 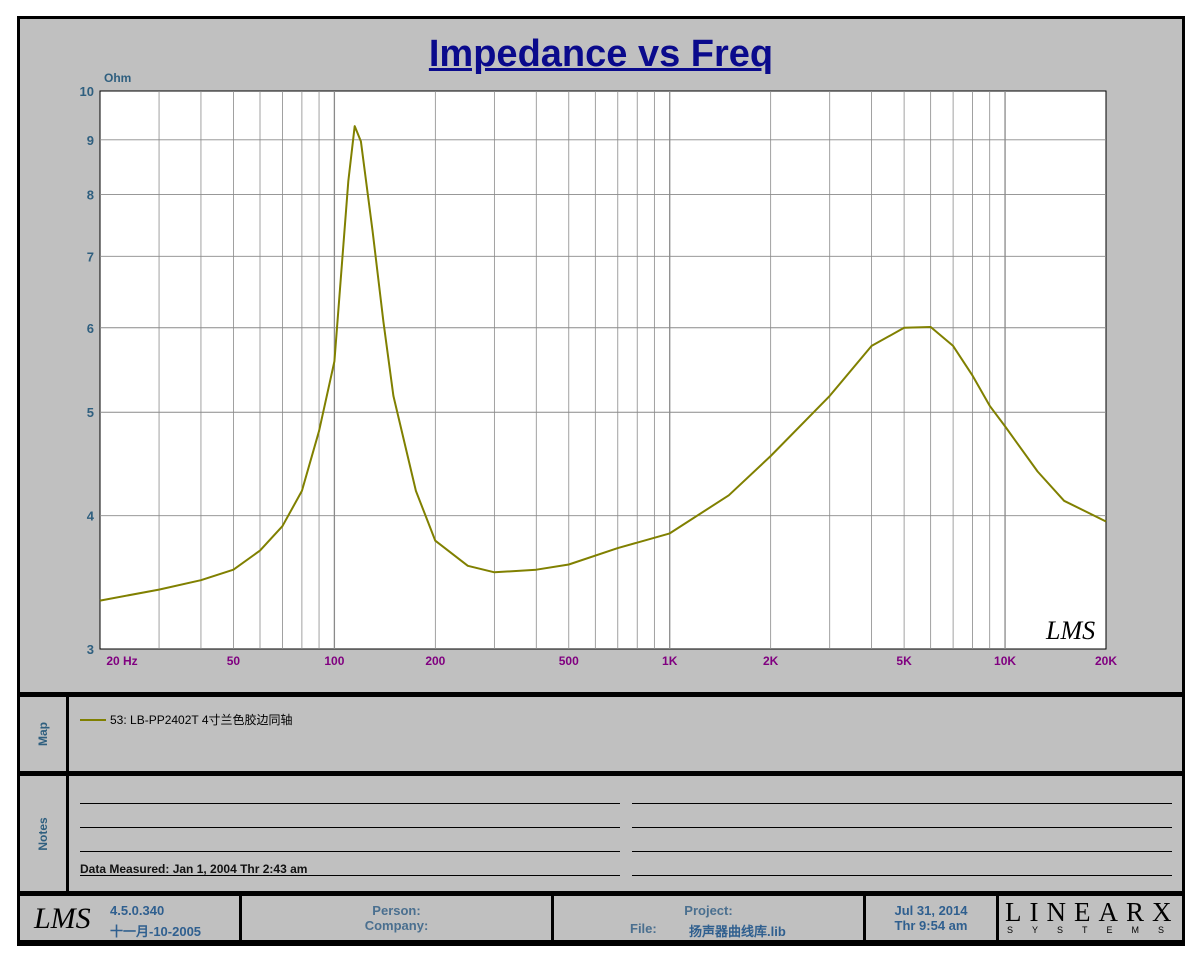 I want to click on footer-version-cell: LMS 4.5.0.340 十一月-10-2005, so click(x=129, y=918).